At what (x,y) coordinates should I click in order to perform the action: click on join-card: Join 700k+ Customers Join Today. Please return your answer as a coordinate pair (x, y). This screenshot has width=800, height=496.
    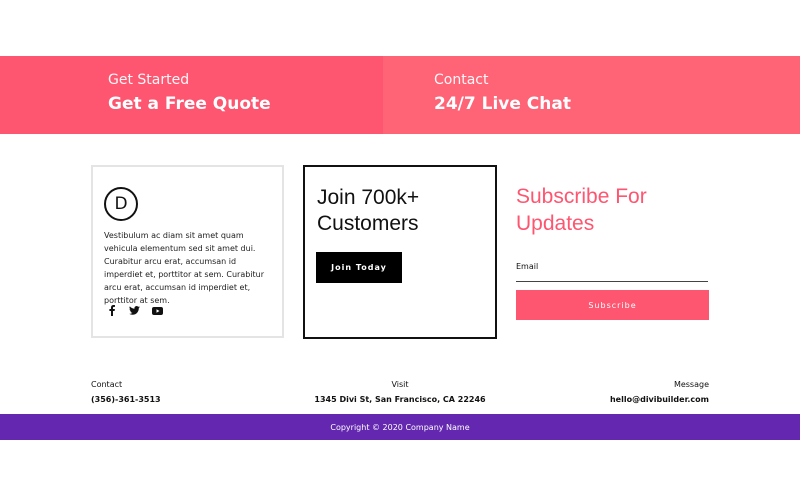
    Looking at the image, I should click on (400, 252).